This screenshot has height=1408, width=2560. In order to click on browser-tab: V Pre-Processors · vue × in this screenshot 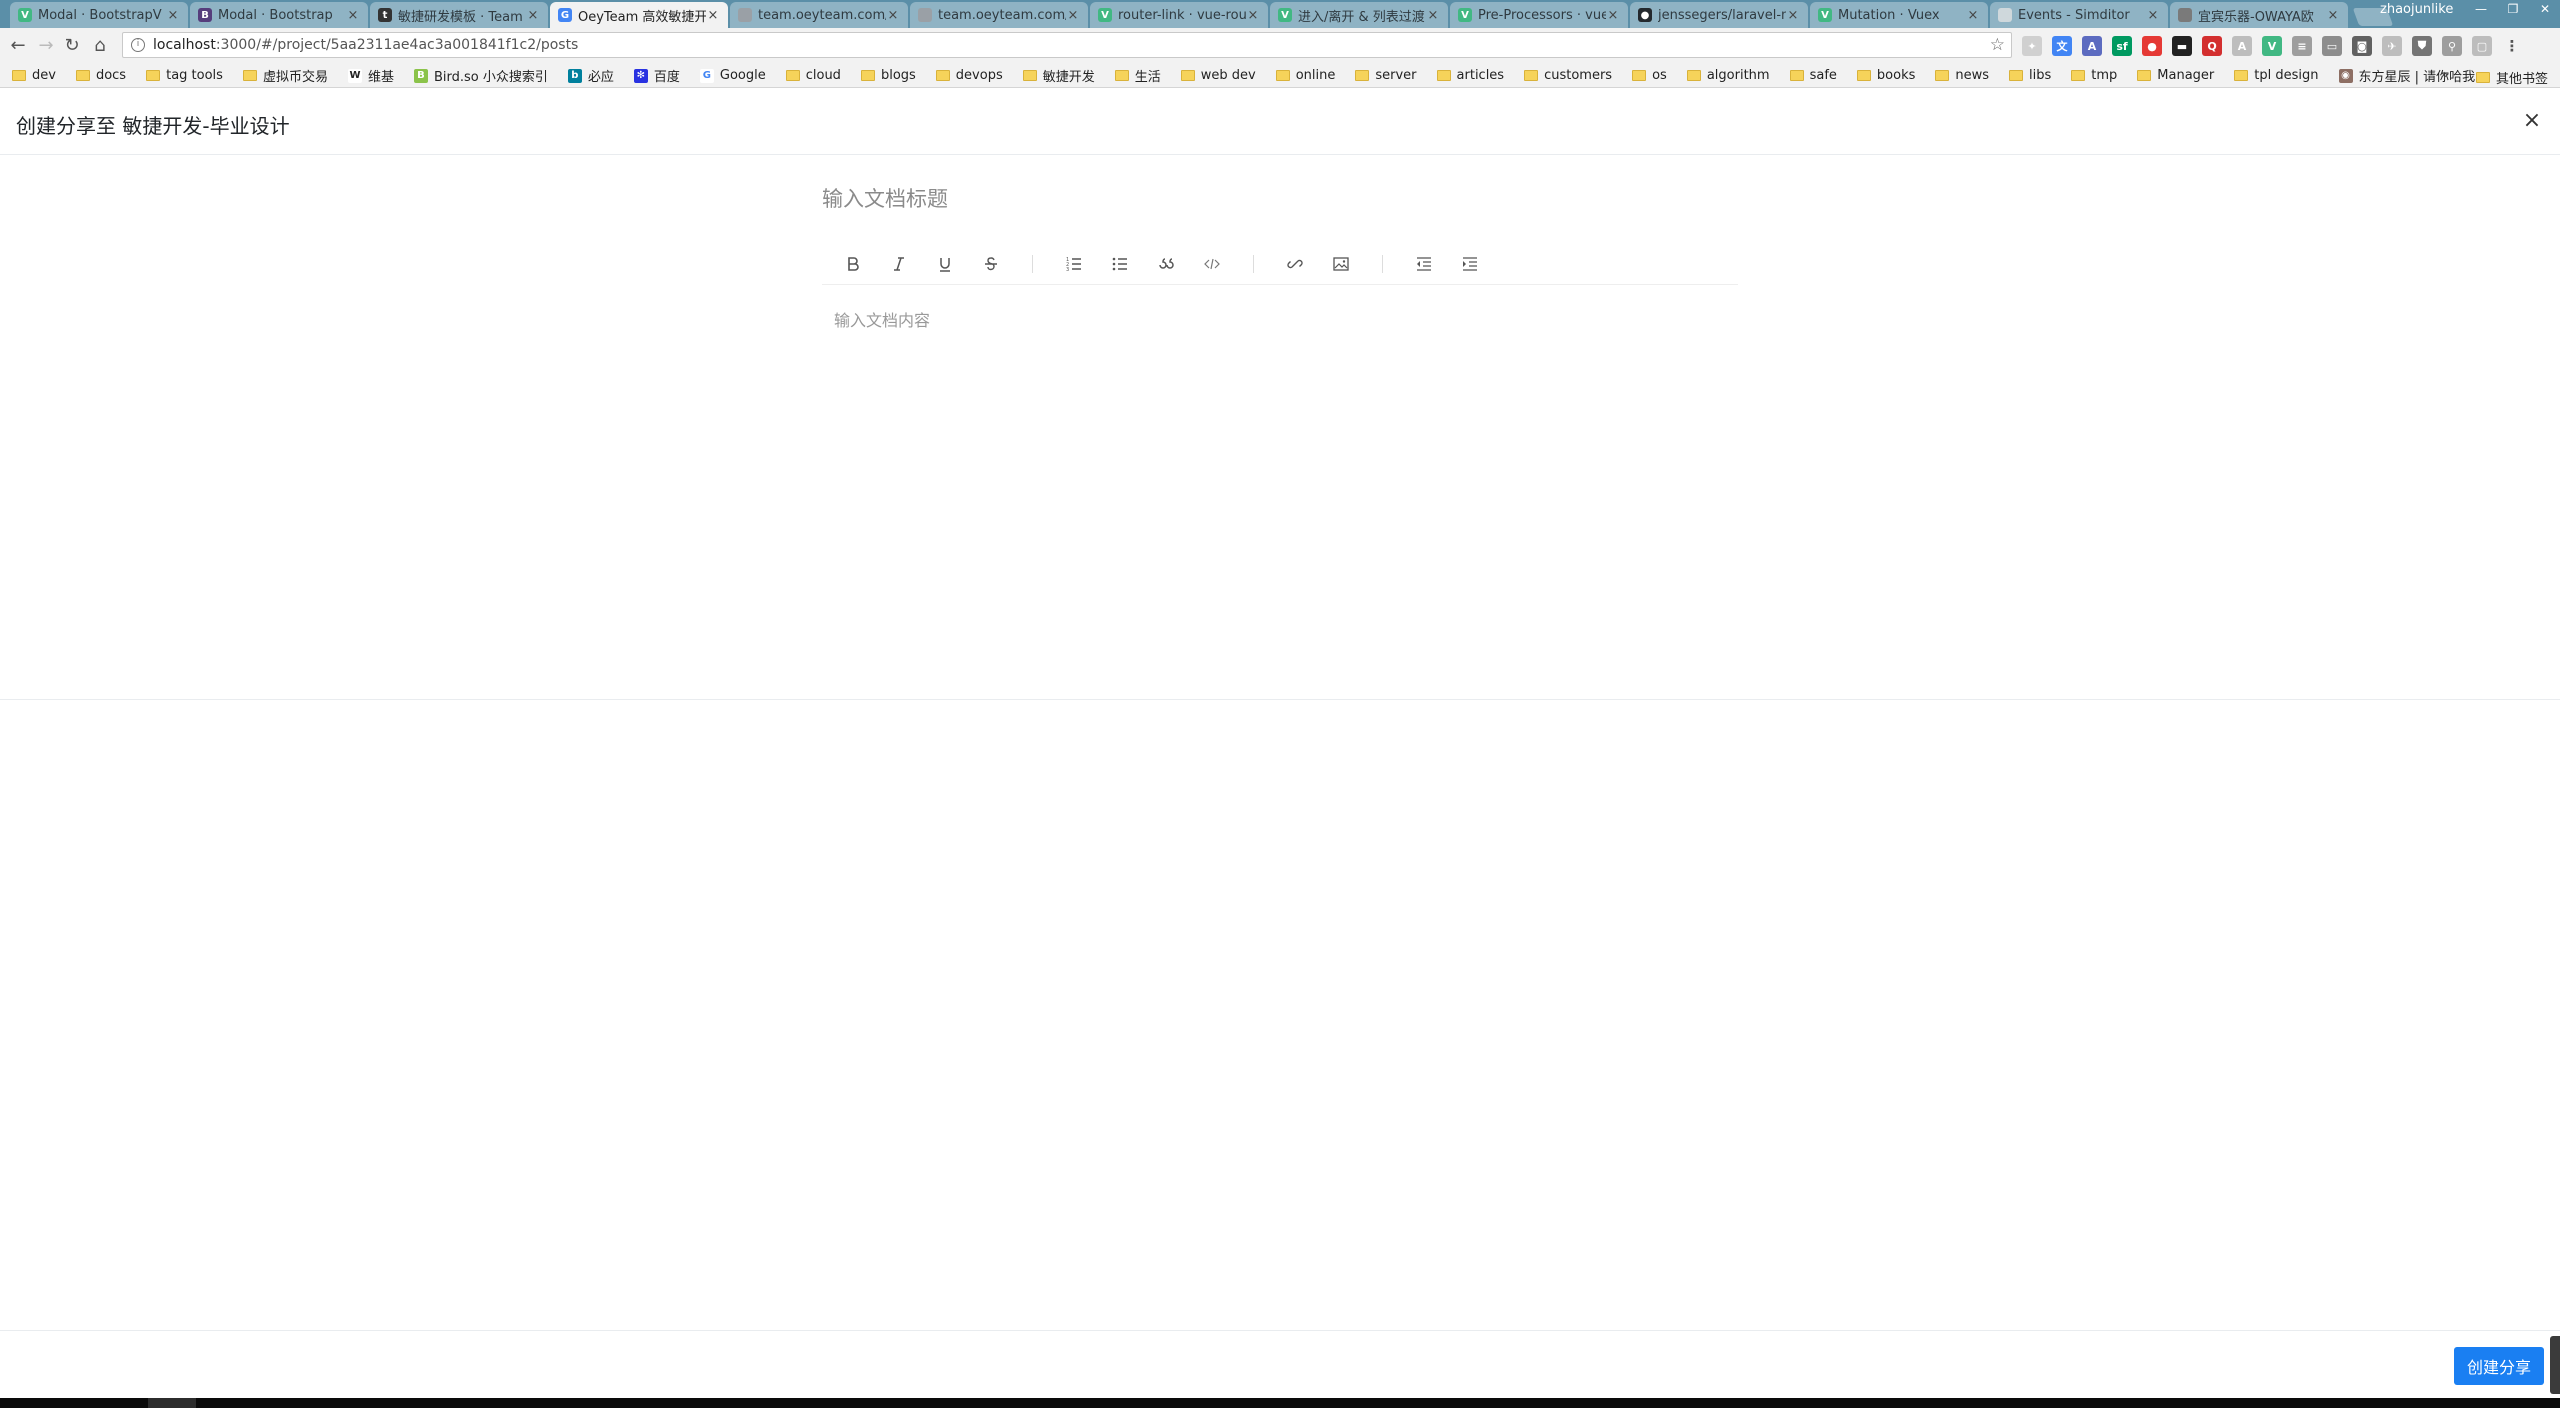, I will do `click(1539, 15)`.